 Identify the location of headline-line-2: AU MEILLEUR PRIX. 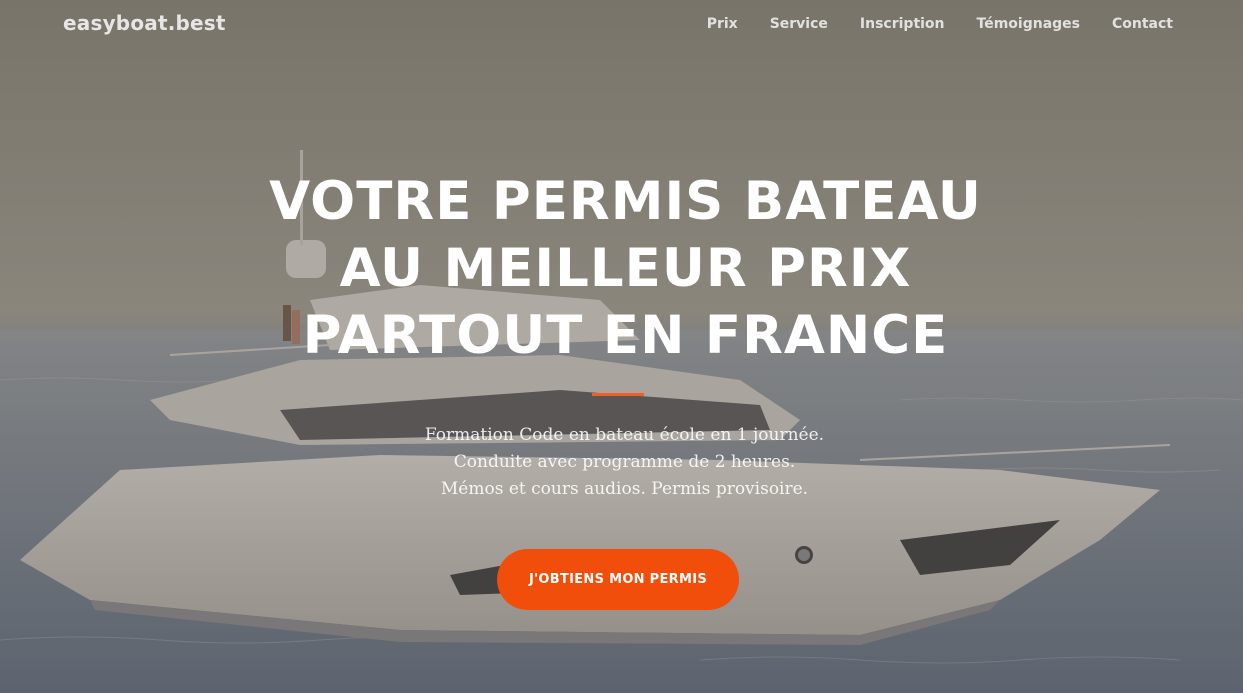
(625, 268).